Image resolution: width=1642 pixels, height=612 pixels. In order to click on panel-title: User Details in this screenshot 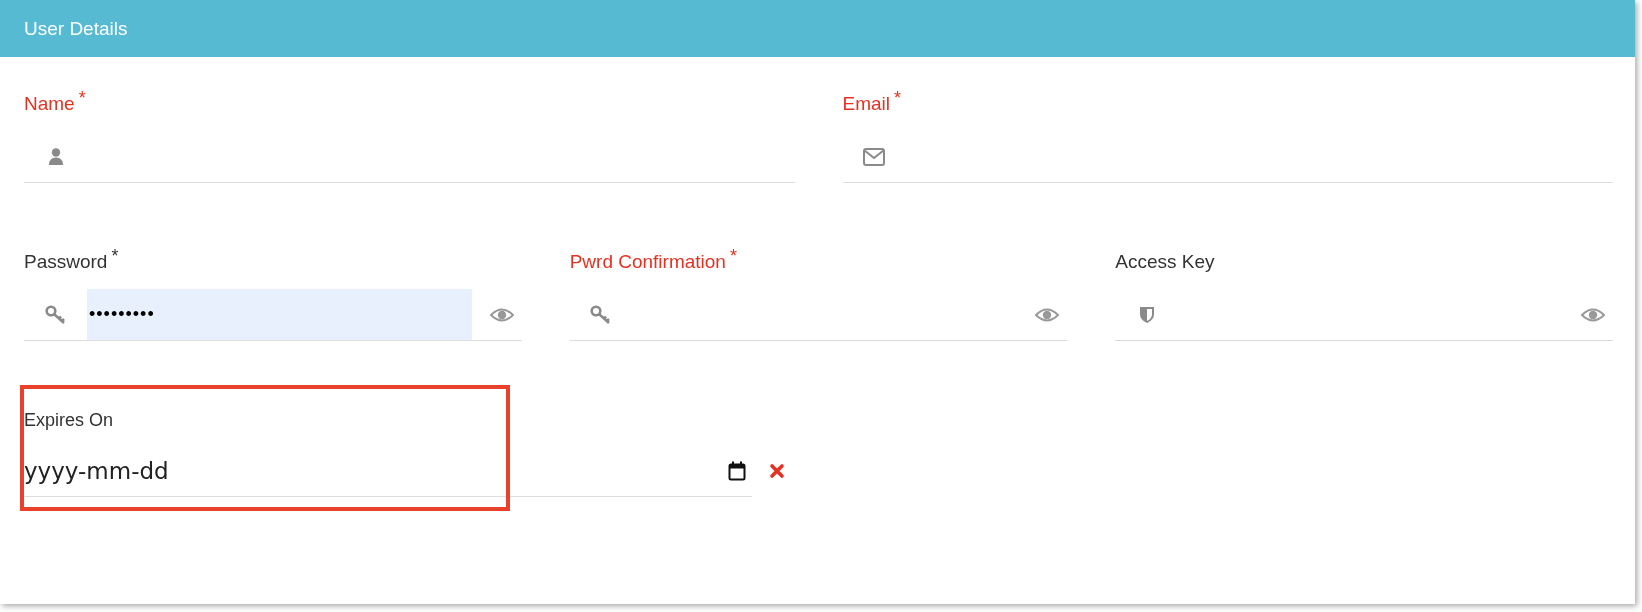, I will do `click(76, 28)`.